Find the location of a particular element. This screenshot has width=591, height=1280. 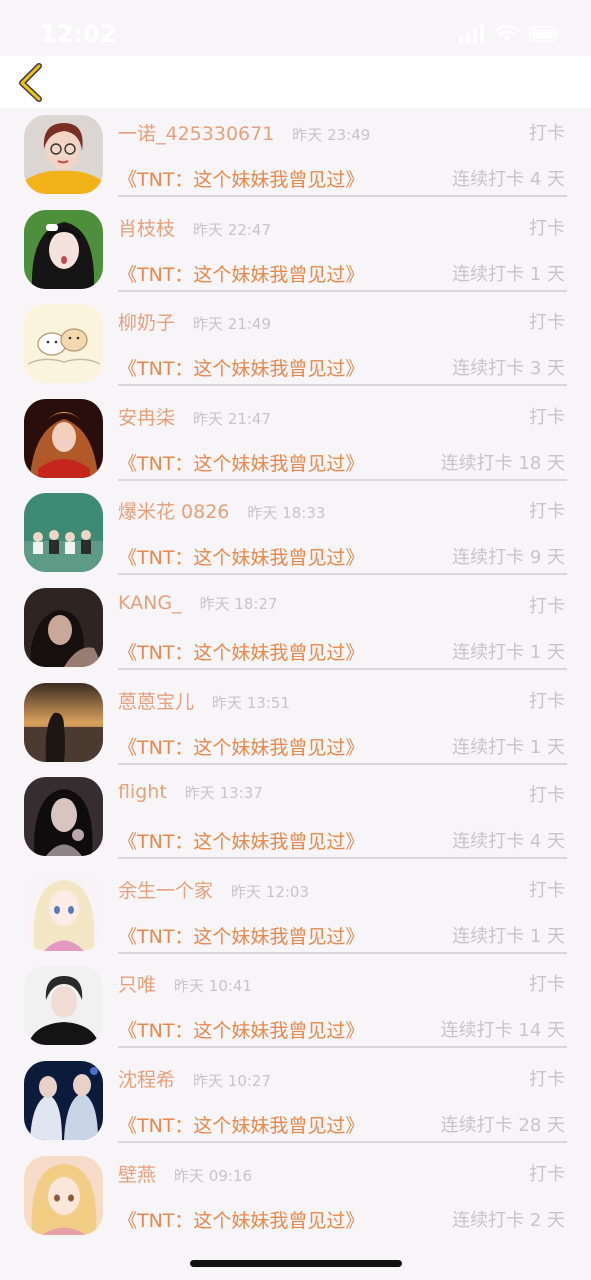

name-line: 沈程希 昨天 10:27 is located at coordinates (194, 1078).